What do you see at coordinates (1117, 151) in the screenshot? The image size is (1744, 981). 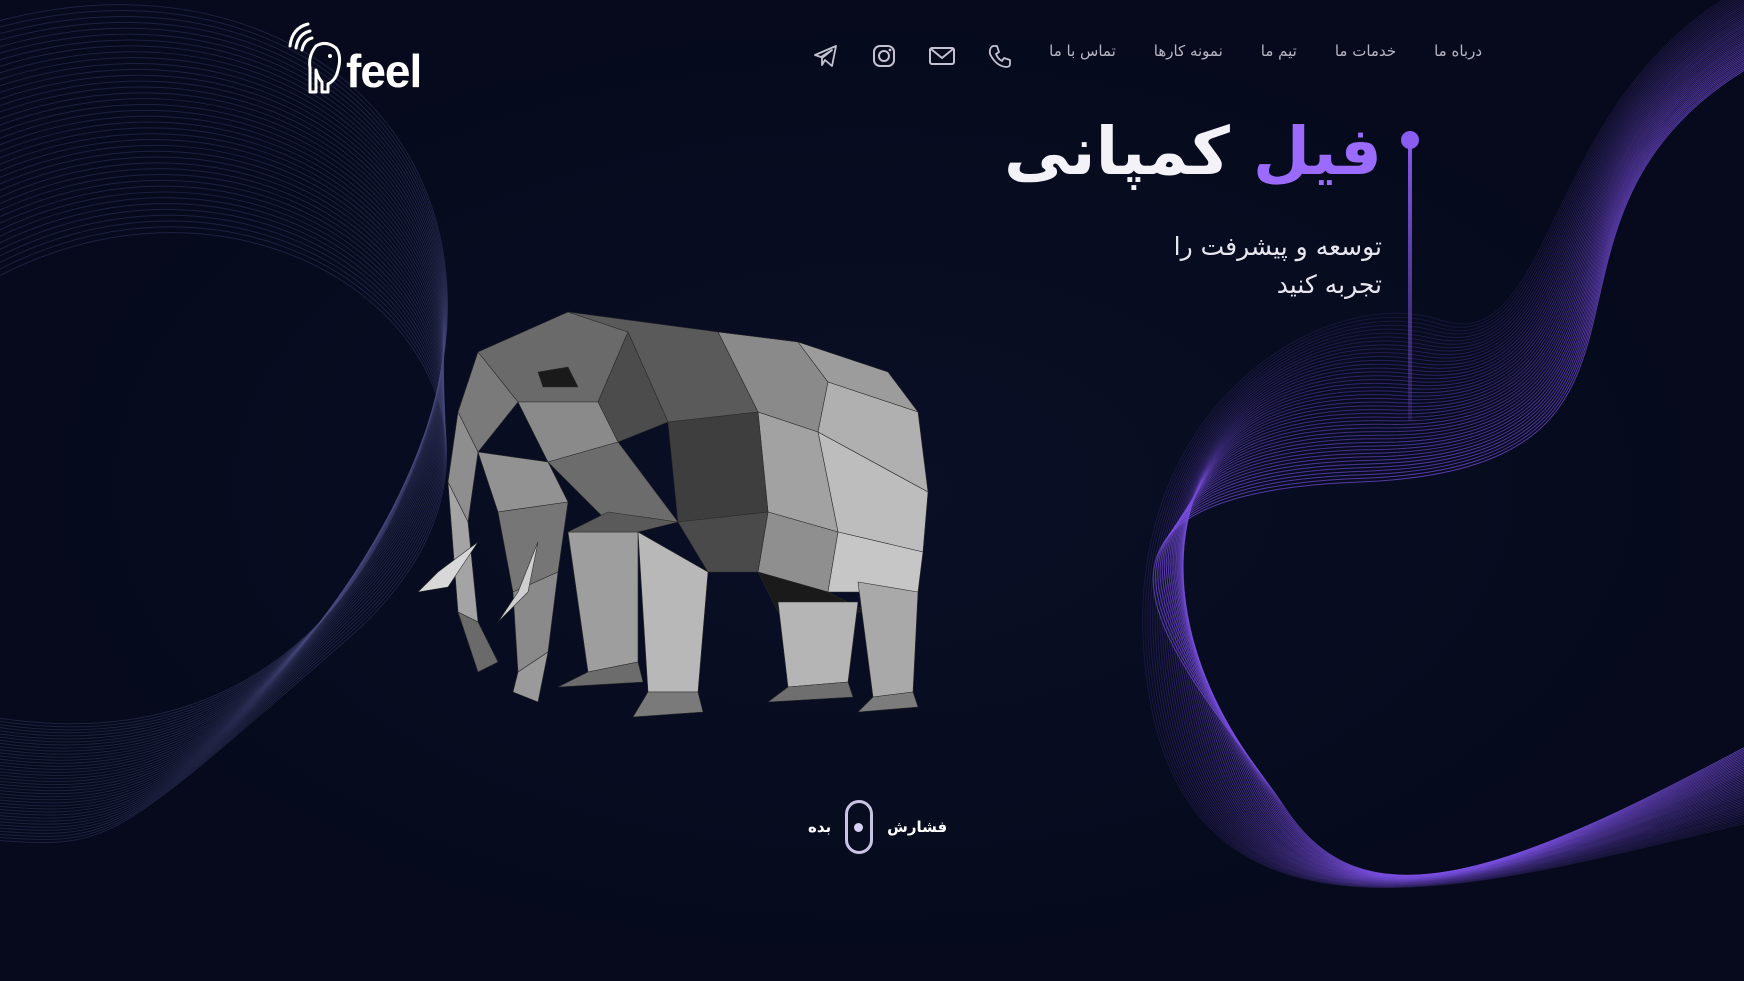 I see `hero-title-rest: کمپانی` at bounding box center [1117, 151].